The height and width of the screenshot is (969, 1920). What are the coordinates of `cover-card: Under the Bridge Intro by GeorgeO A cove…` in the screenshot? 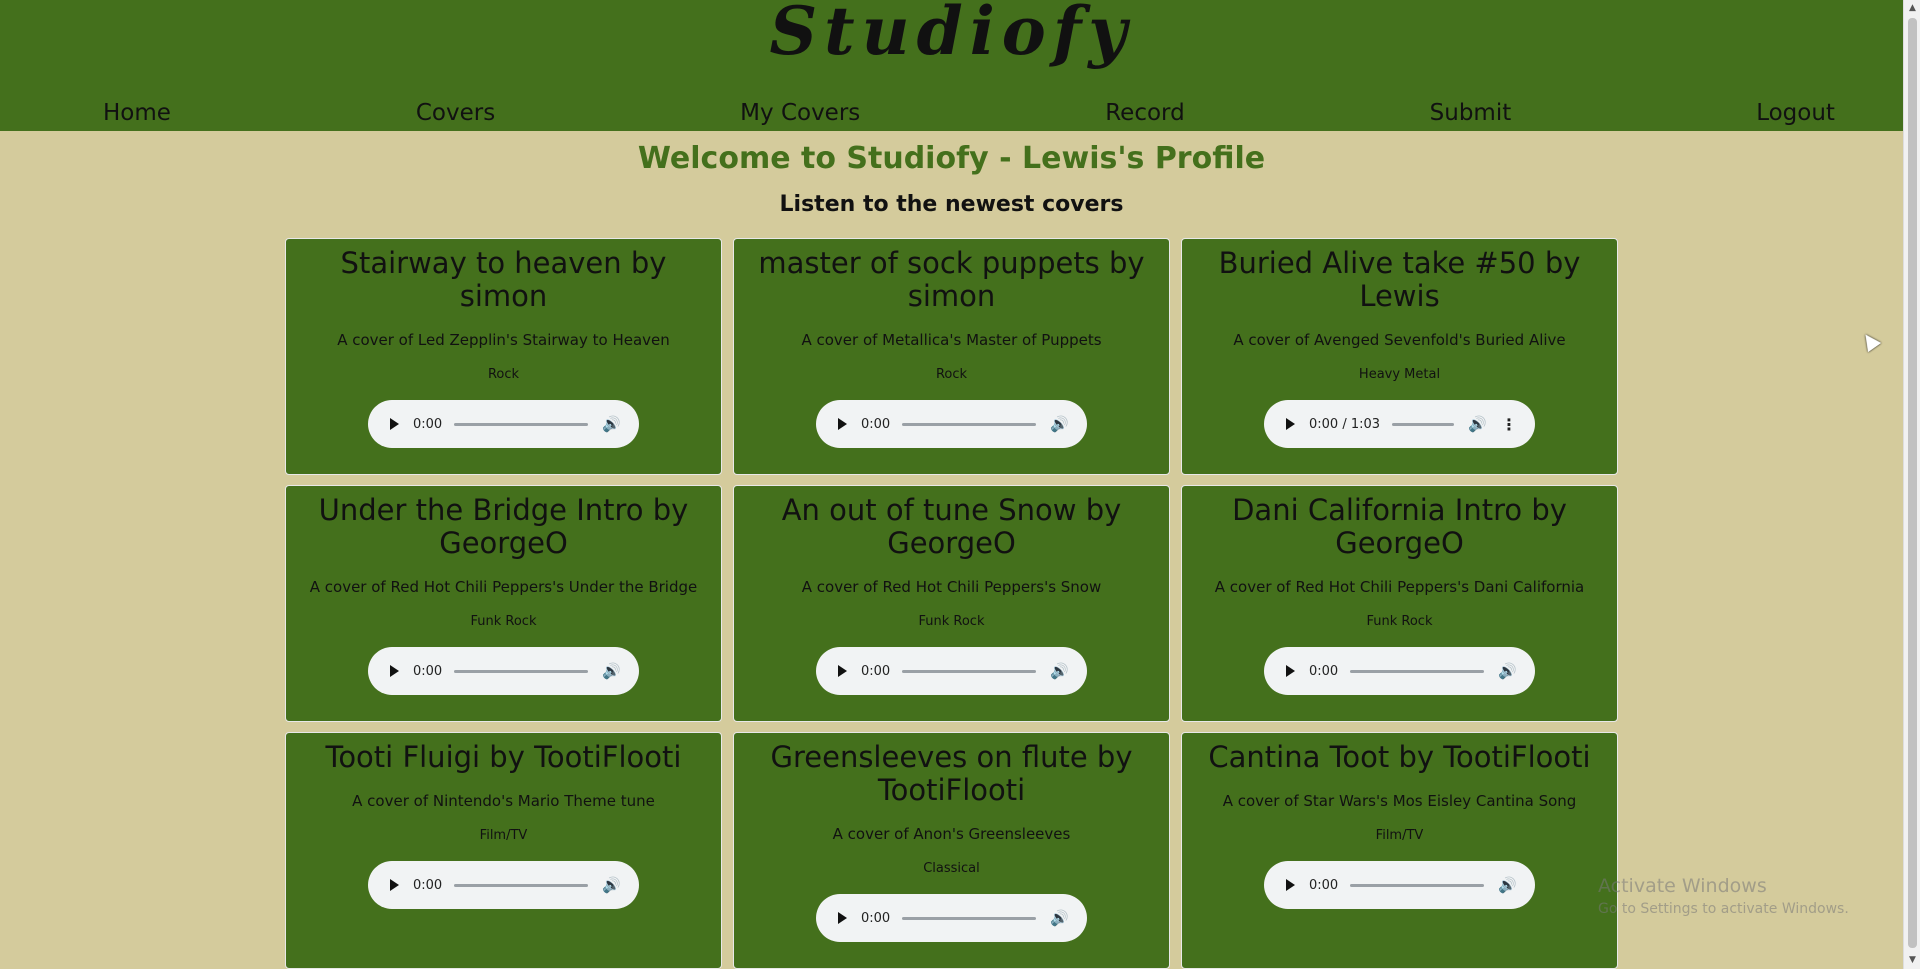 It's located at (503, 603).